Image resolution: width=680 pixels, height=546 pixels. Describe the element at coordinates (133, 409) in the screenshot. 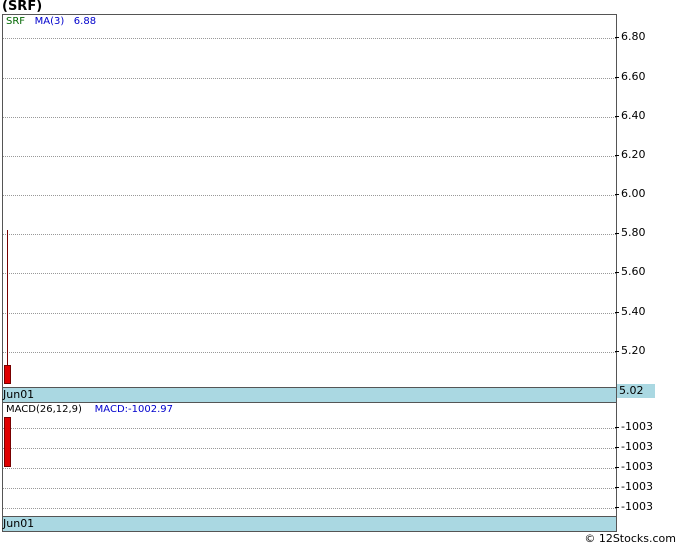

I see `macd-legend-value: MACD:-1002.97` at that location.